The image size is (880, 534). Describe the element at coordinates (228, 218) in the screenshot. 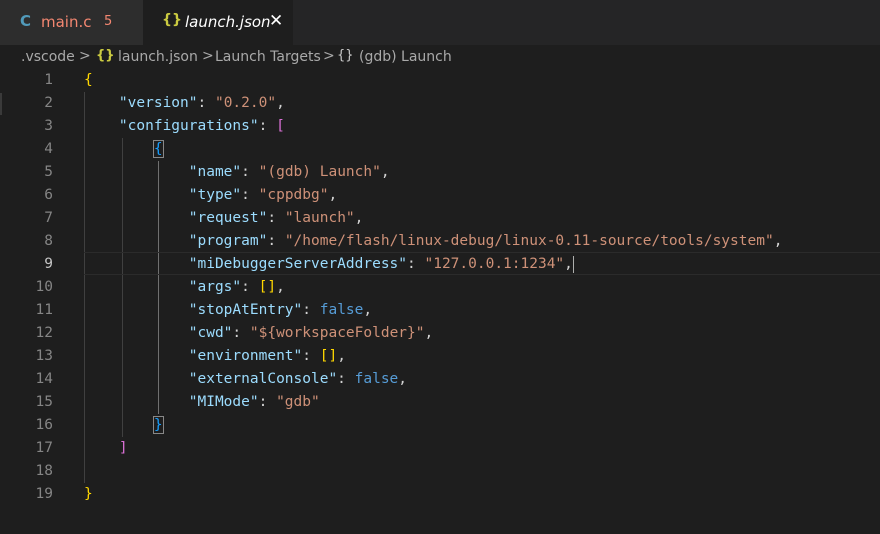

I see `json-key: "request"` at that location.